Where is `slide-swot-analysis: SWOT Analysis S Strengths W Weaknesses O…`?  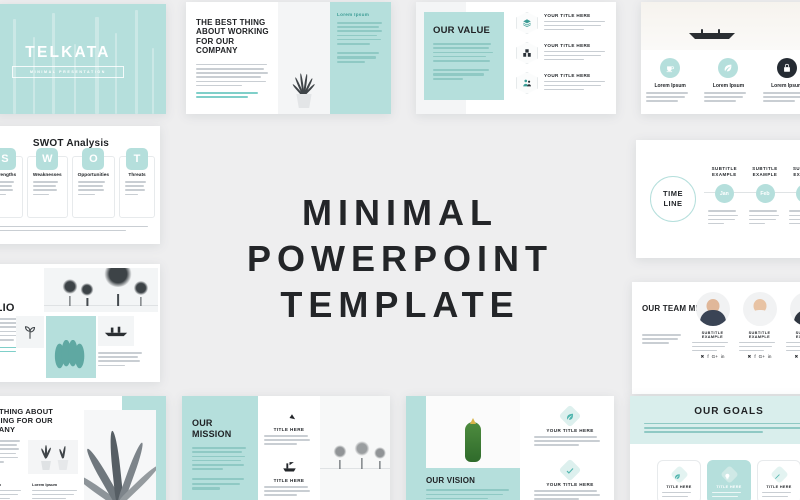 slide-swot-analysis: SWOT Analysis S Strengths W Weaknesses O… is located at coordinates (80, 185).